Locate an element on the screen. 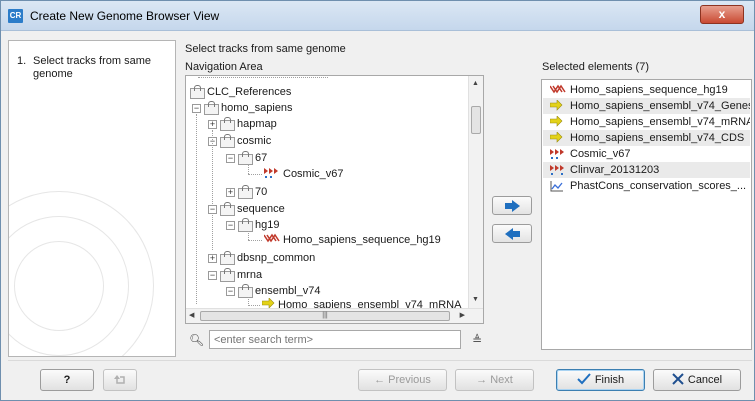 The width and height of the screenshot is (755, 401). tree-item-label: cosmic is located at coordinates (254, 141).